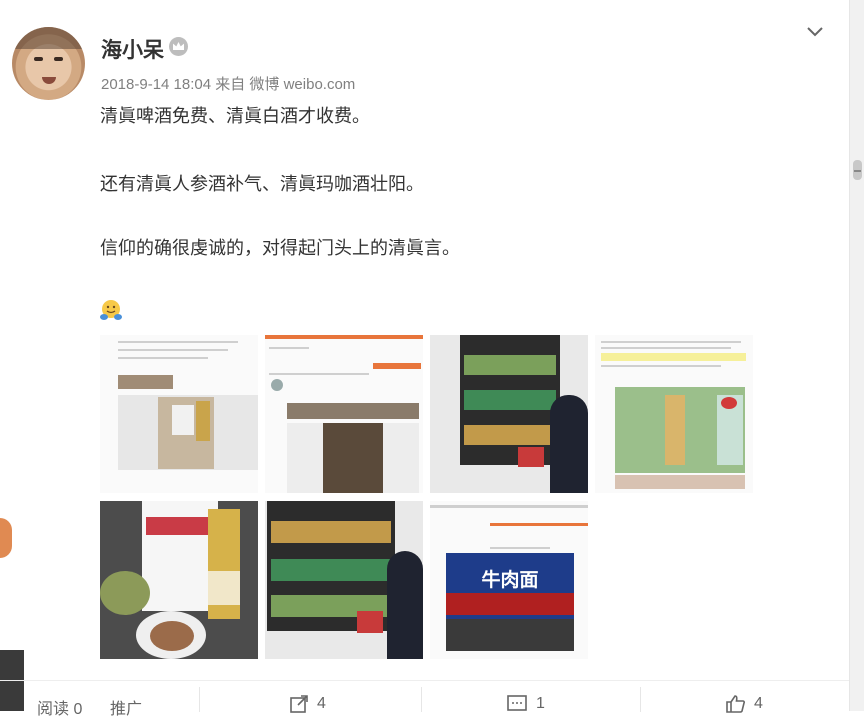 The image size is (864, 719). Describe the element at coordinates (262, 184) in the screenshot. I see `post-line-2: 还有清眞人参酒补气、清眞玛咖酒壮阳。` at that location.